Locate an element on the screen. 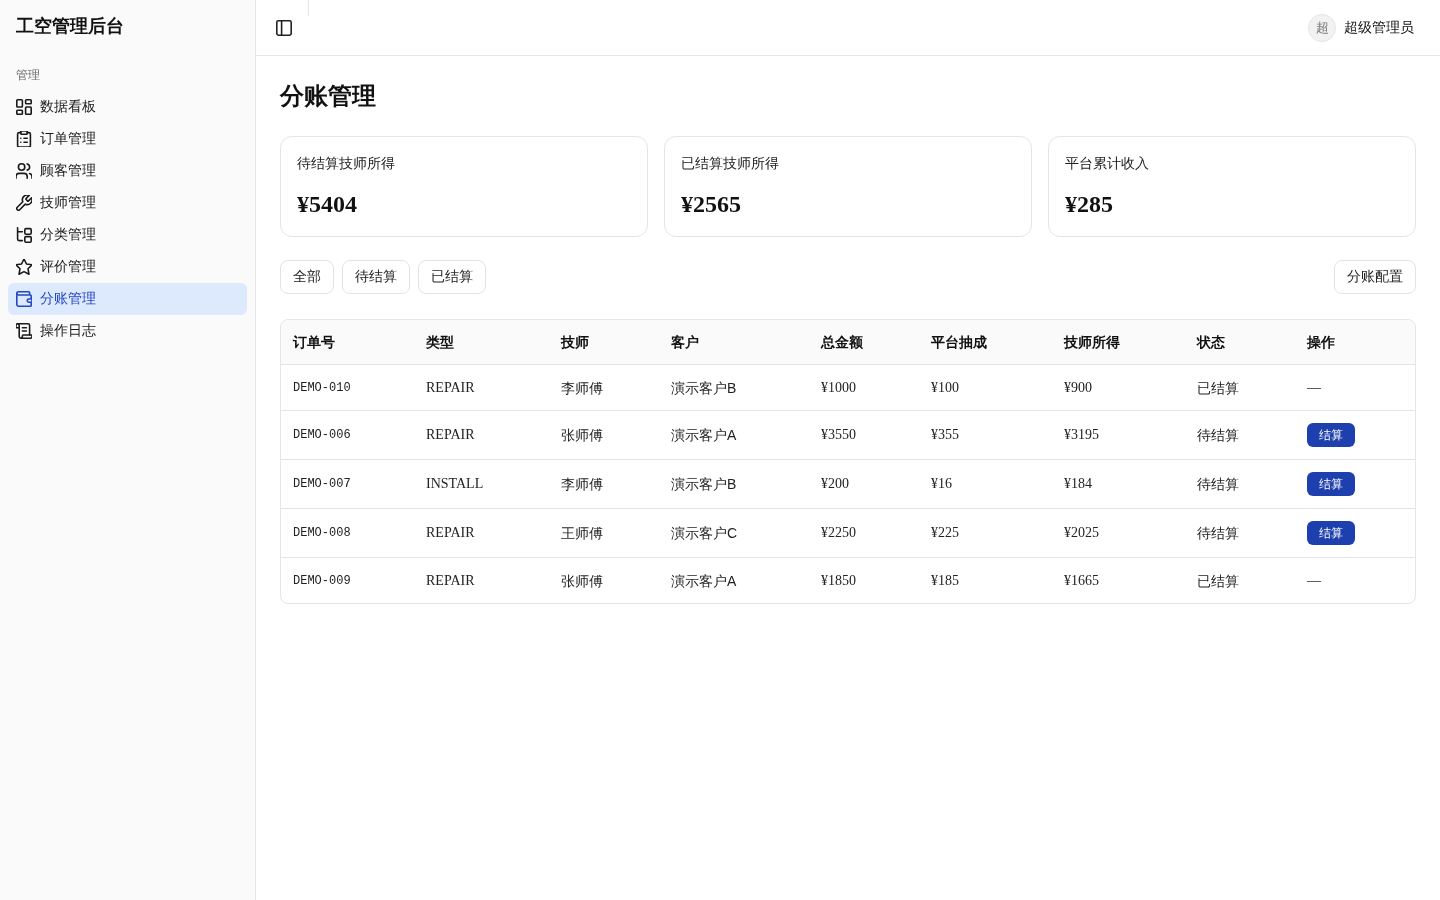  table-cell: DEMO-009 is located at coordinates (322, 580).